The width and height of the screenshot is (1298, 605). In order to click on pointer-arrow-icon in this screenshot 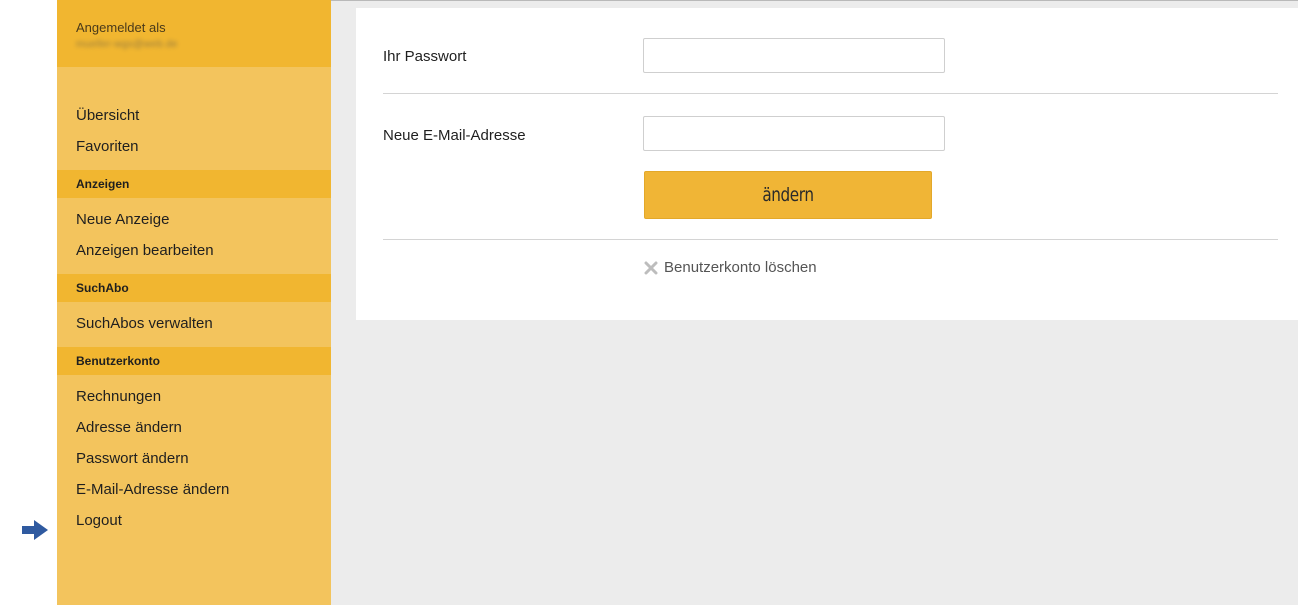, I will do `click(35, 530)`.